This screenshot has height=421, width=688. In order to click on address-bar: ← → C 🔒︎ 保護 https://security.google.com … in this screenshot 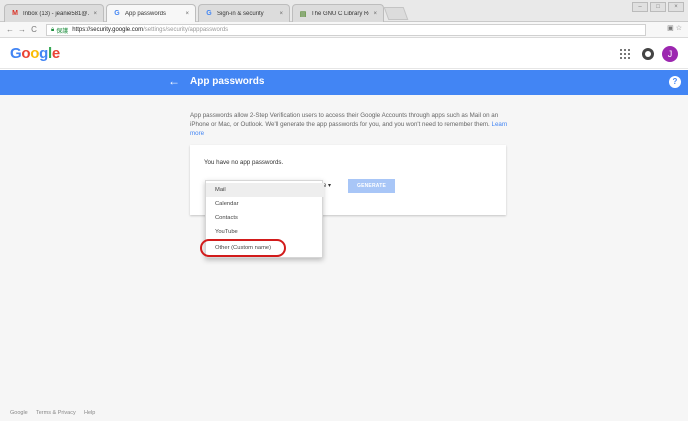, I will do `click(344, 30)`.